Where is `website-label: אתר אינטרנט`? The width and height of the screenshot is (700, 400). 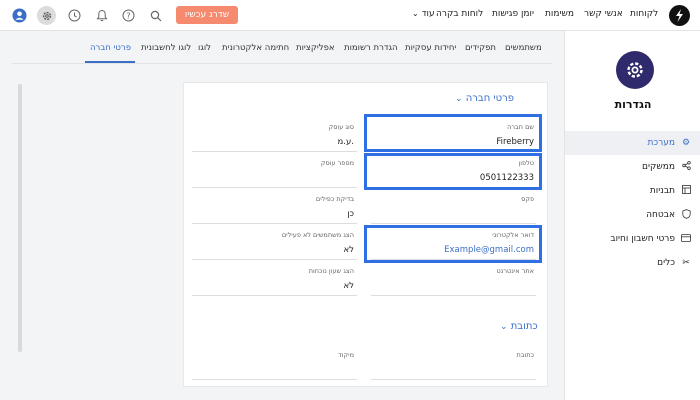
website-label: אתר אינטרנט is located at coordinates (515, 271).